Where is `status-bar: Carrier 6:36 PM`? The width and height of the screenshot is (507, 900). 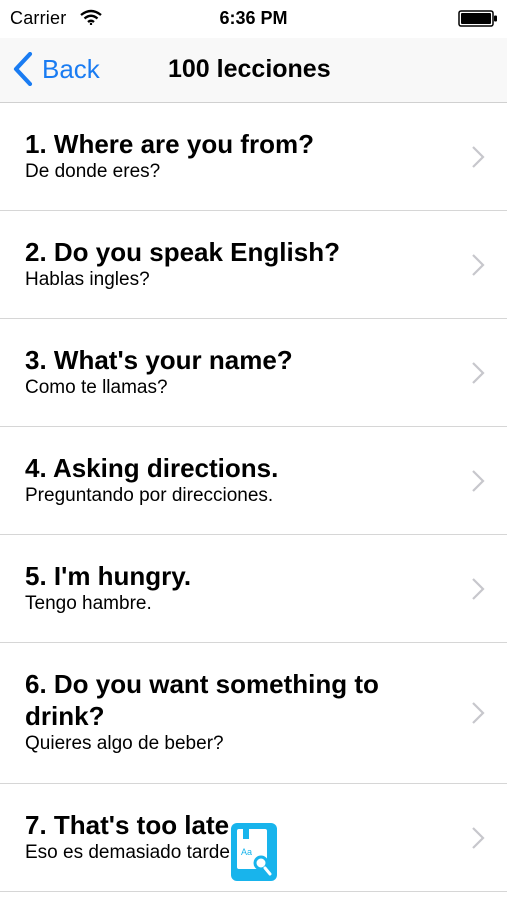 status-bar: Carrier 6:36 PM is located at coordinates (253, 19).